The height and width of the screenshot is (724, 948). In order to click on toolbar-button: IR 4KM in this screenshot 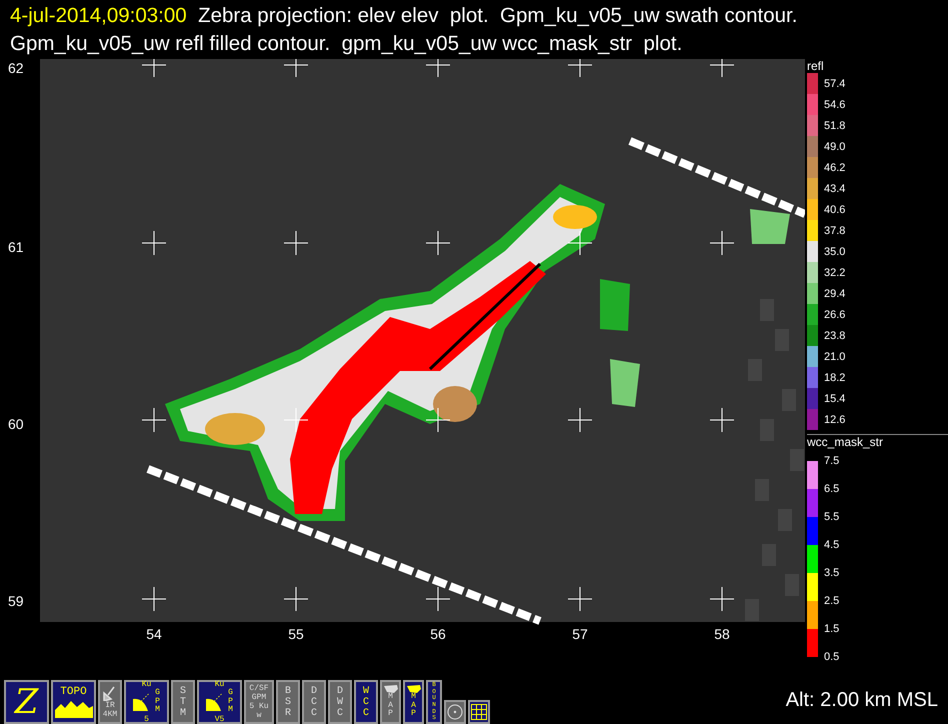, I will do `click(110, 702)`.